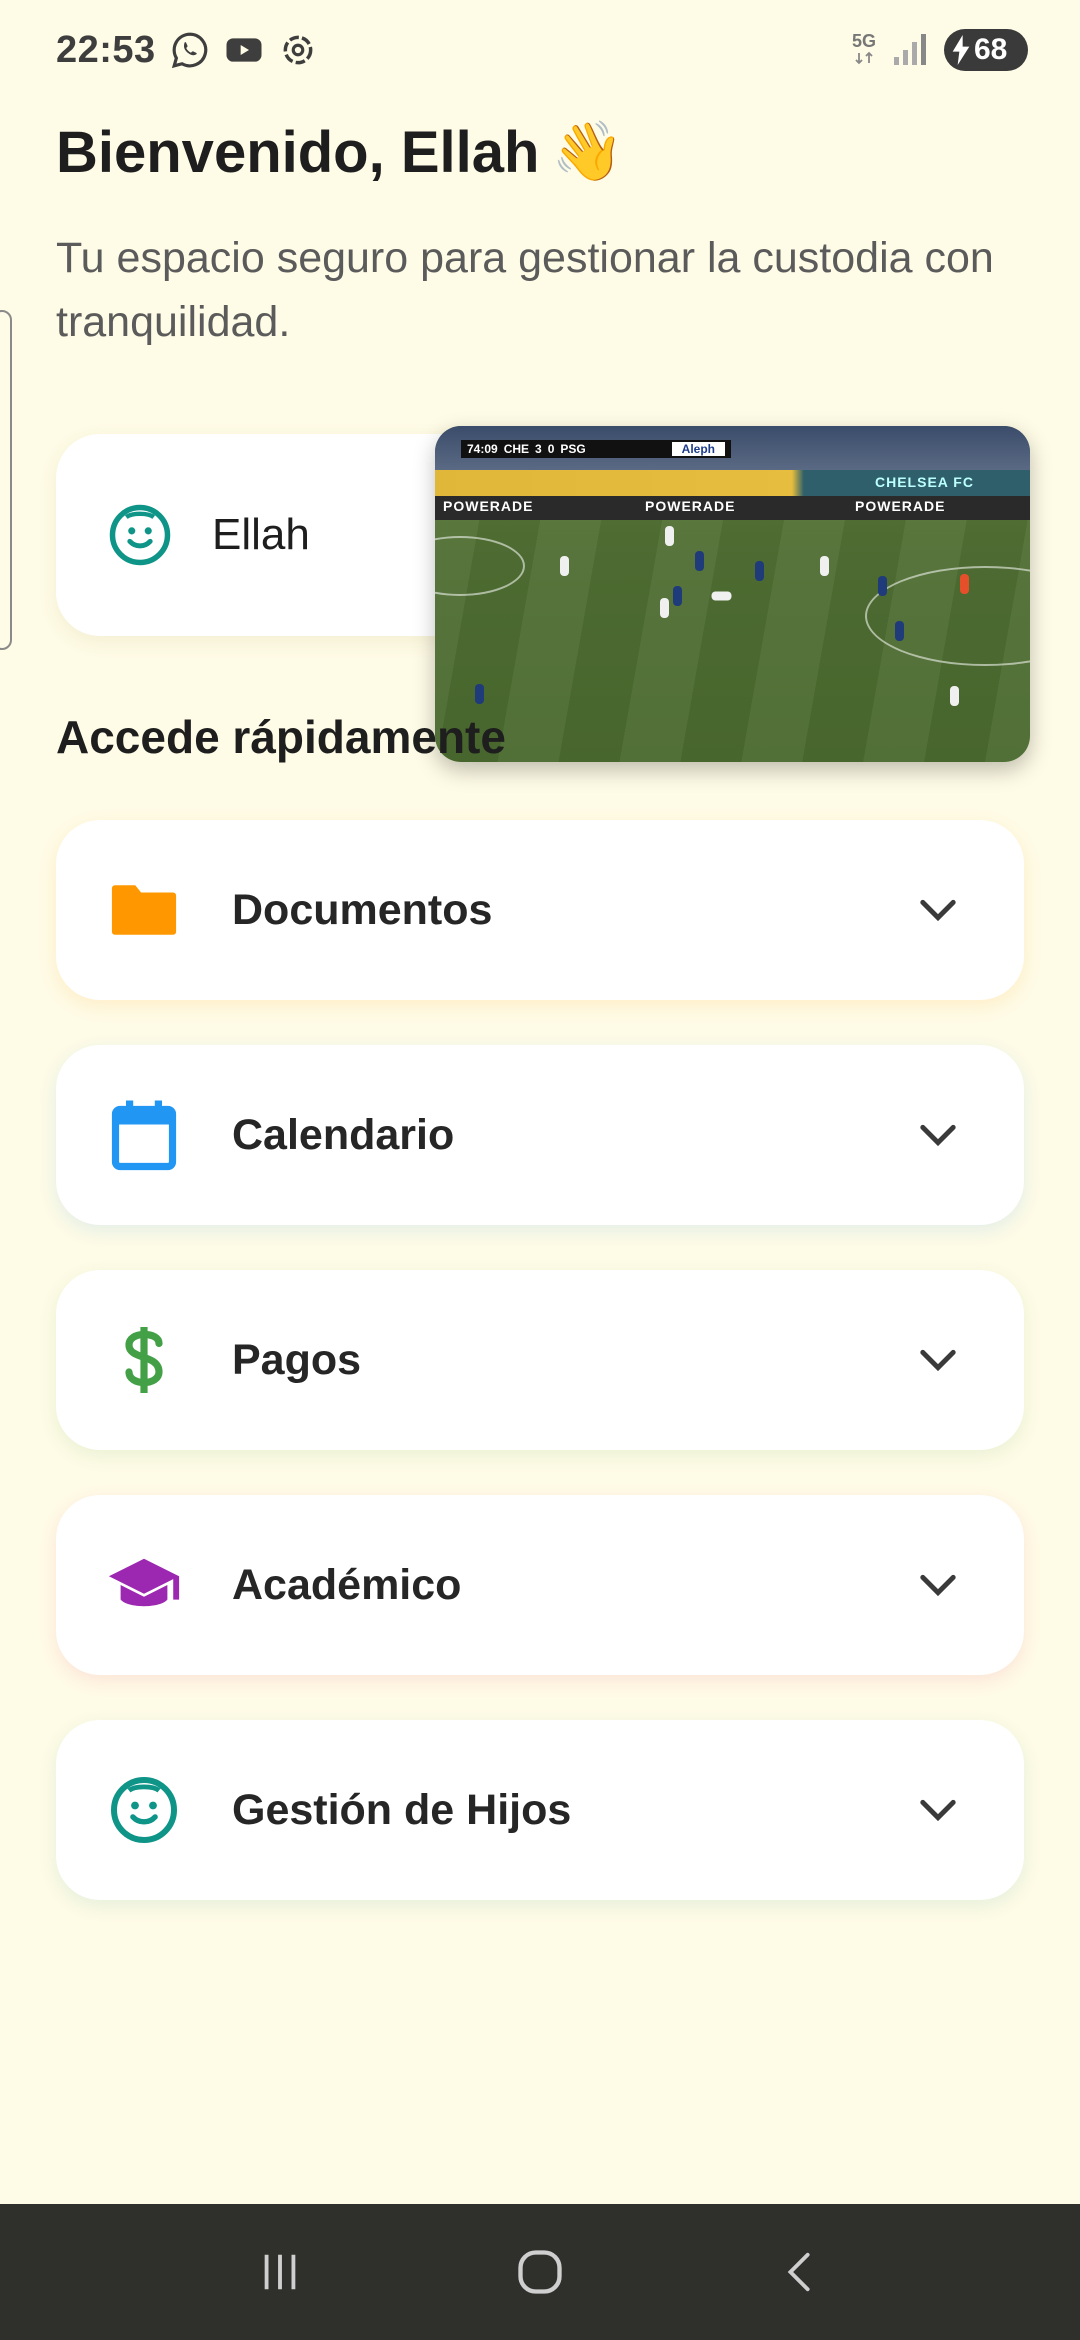 The image size is (1080, 2340). What do you see at coordinates (540, 1135) in the screenshot?
I see `quick-access-calendario: Calendario` at bounding box center [540, 1135].